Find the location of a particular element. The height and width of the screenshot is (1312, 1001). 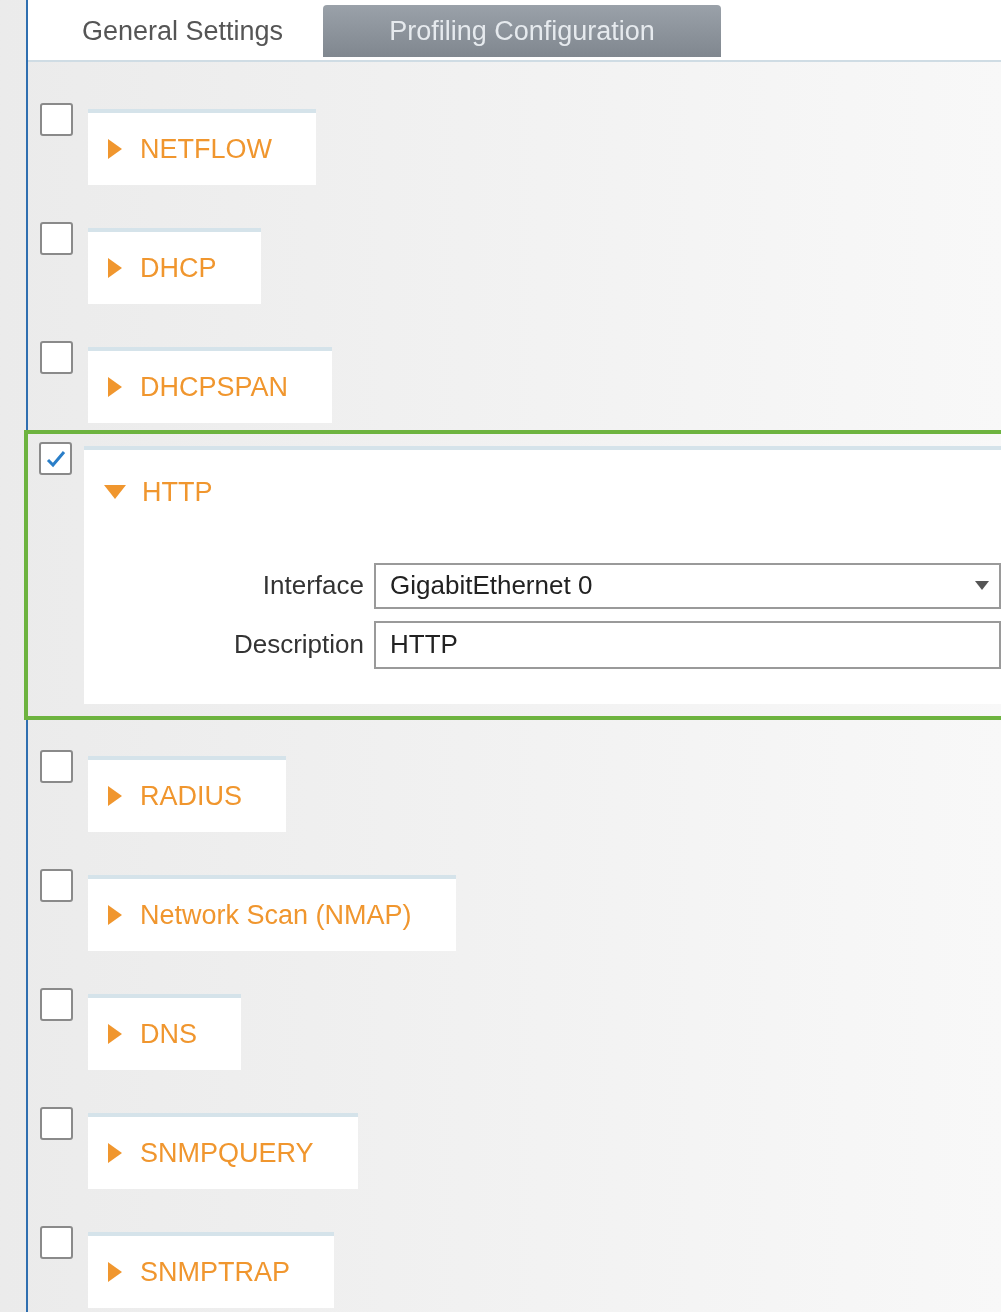

section-header: NETFLOW is located at coordinates (202, 147).